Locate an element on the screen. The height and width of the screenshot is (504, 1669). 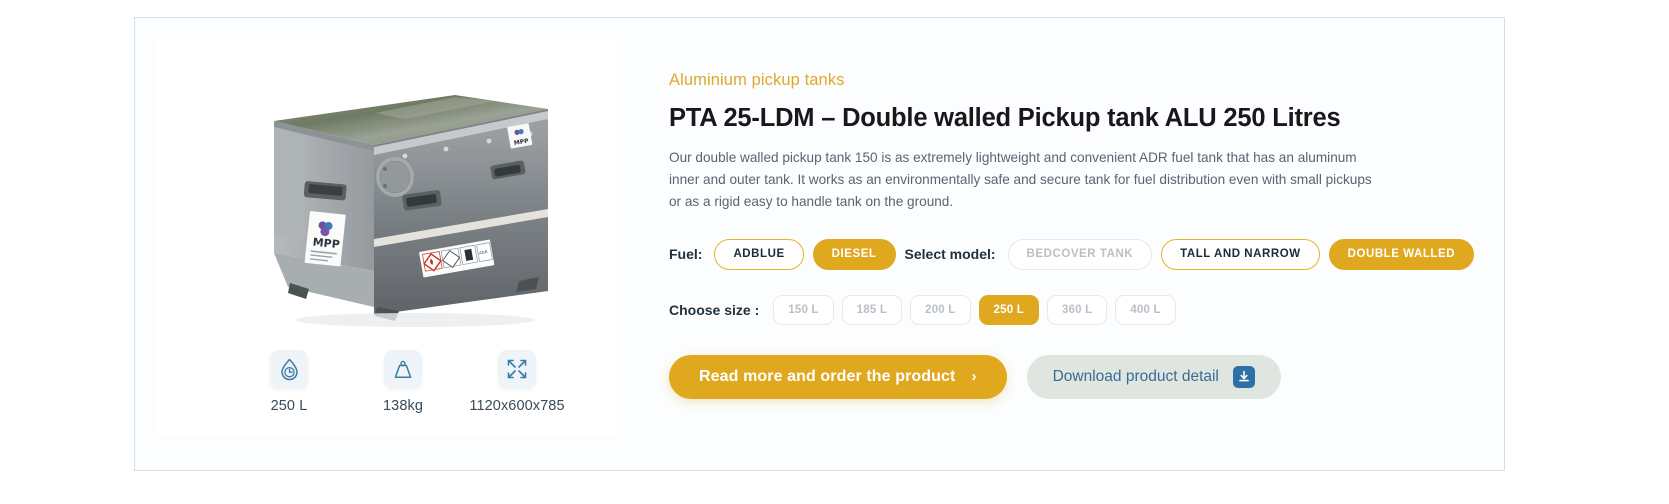
spec-weight-value: 138kg is located at coordinates (402, 406).